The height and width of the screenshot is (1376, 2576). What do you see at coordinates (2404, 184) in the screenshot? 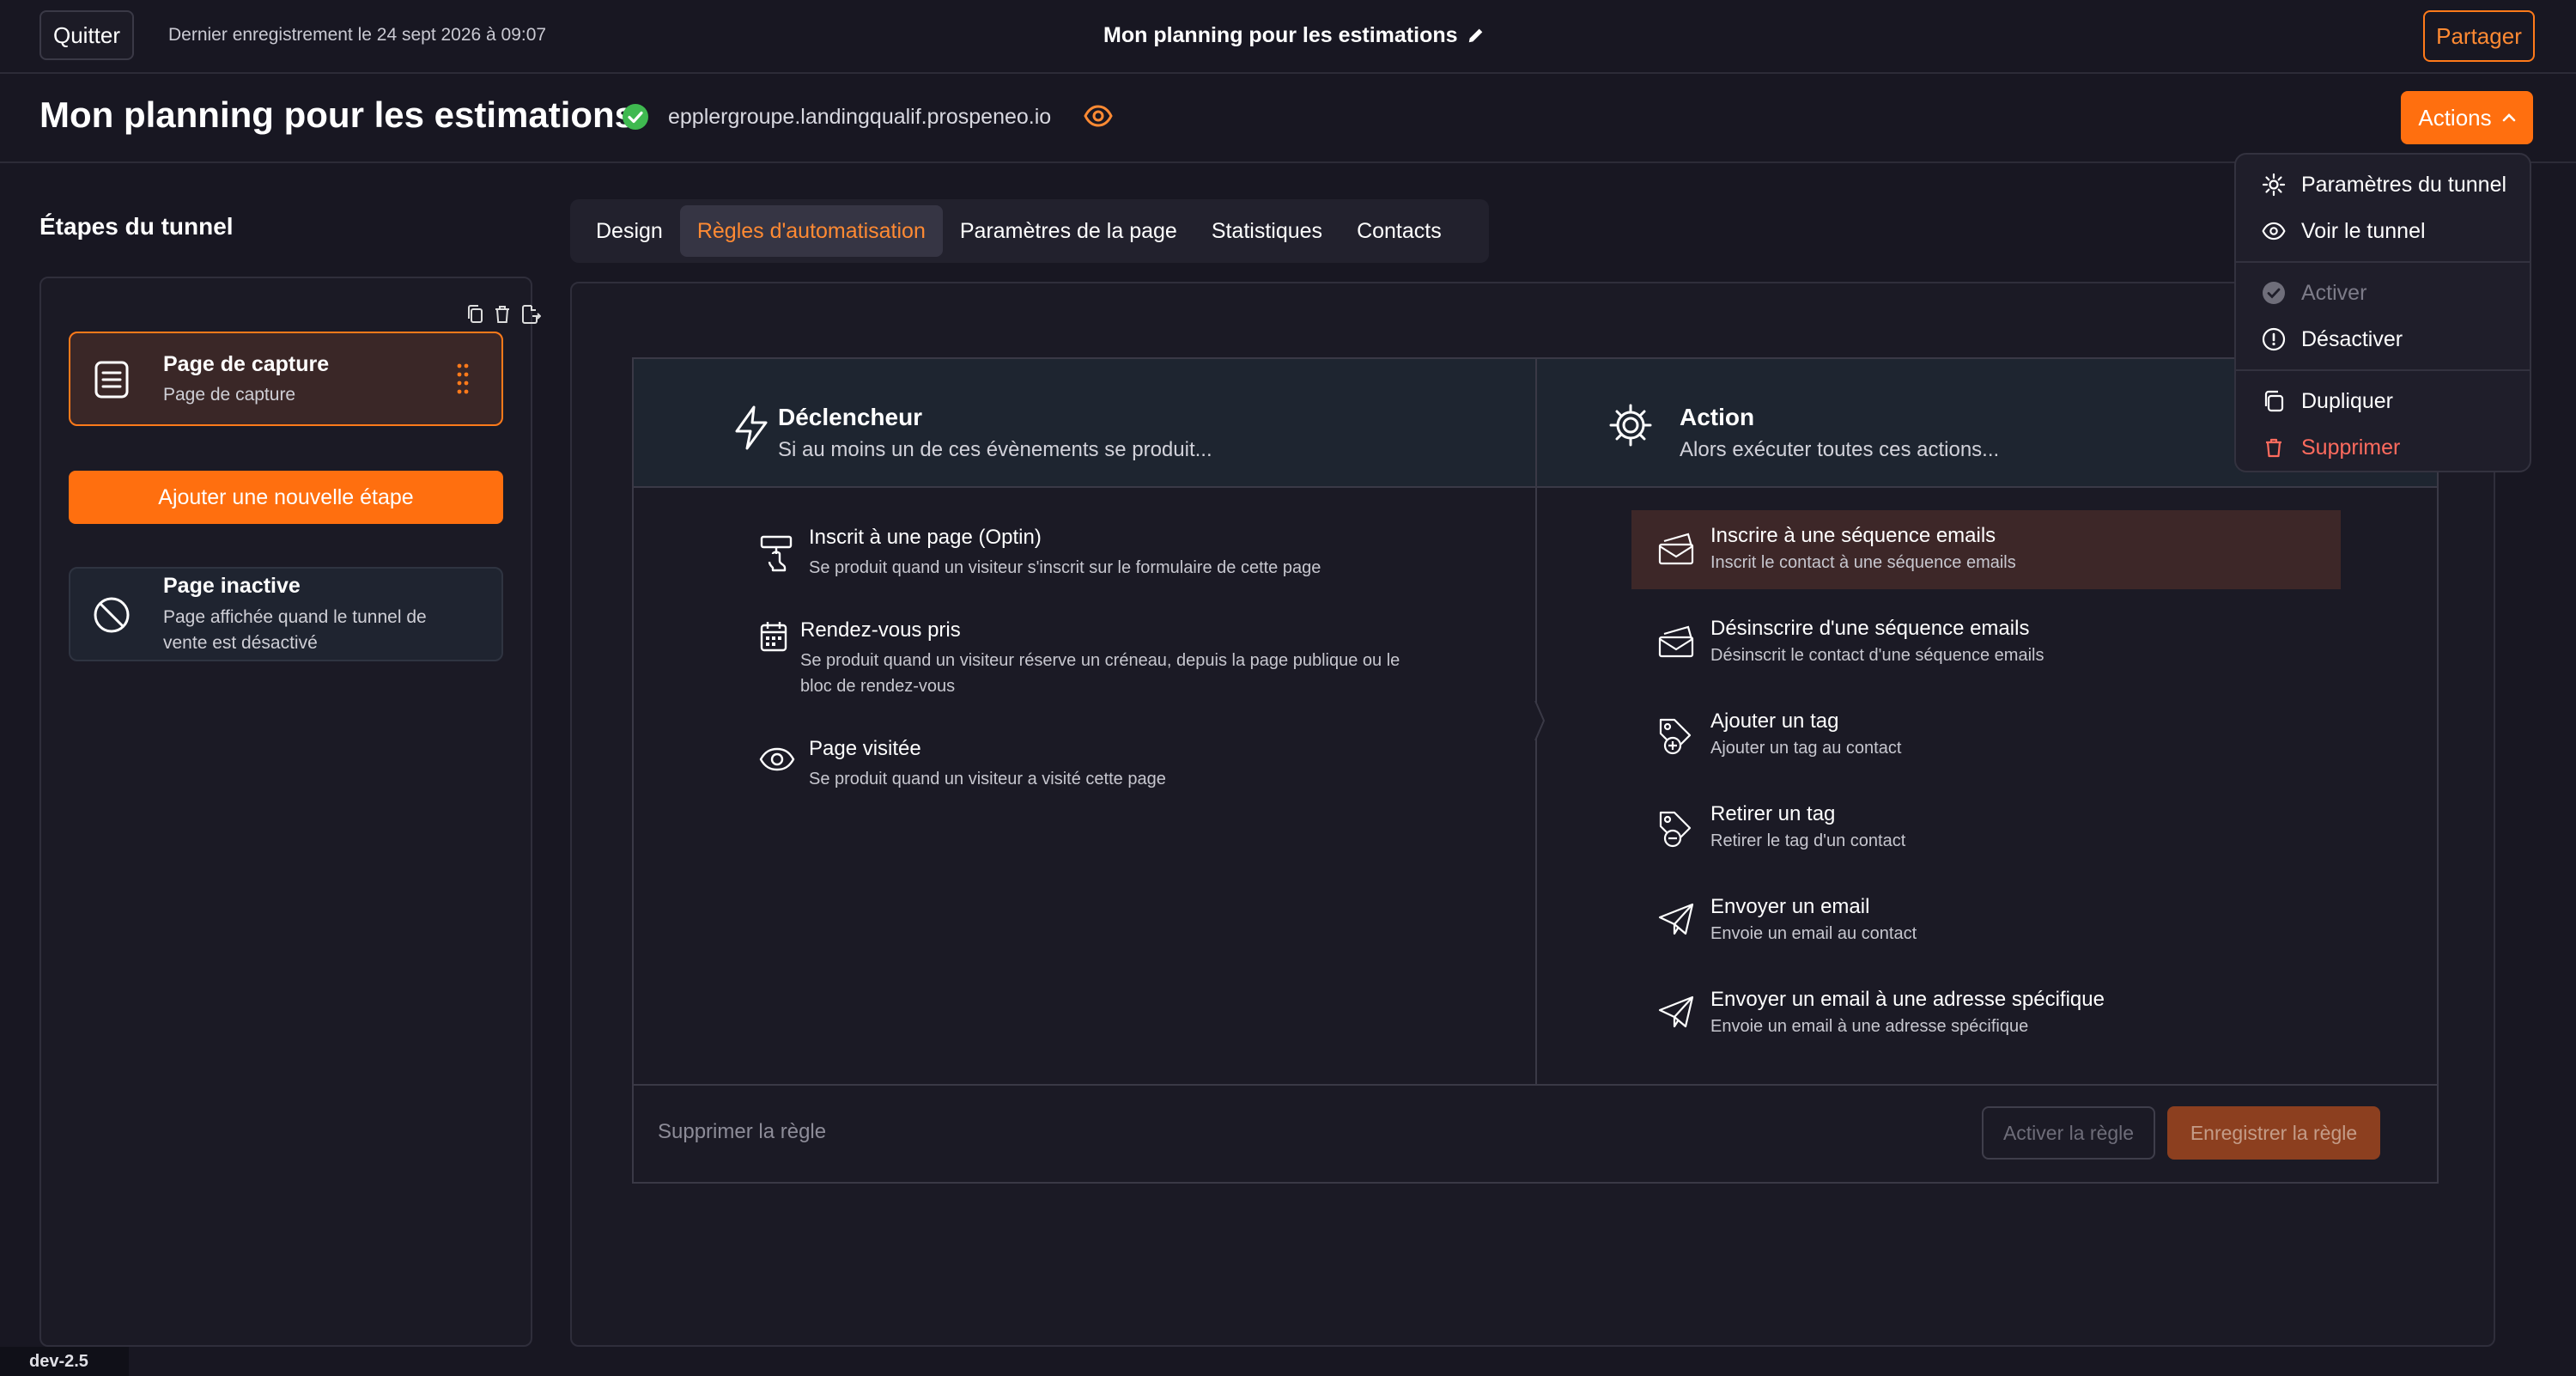
I see `menu-item-label: Paramètres du tunnel` at bounding box center [2404, 184].